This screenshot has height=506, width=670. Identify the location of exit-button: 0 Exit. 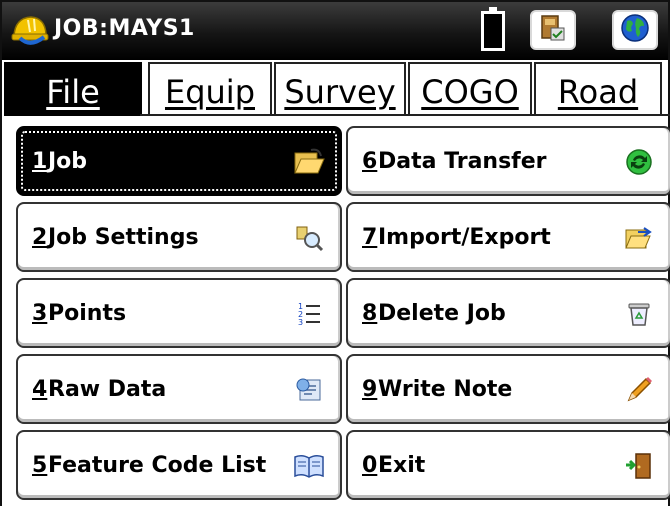
(508, 465).